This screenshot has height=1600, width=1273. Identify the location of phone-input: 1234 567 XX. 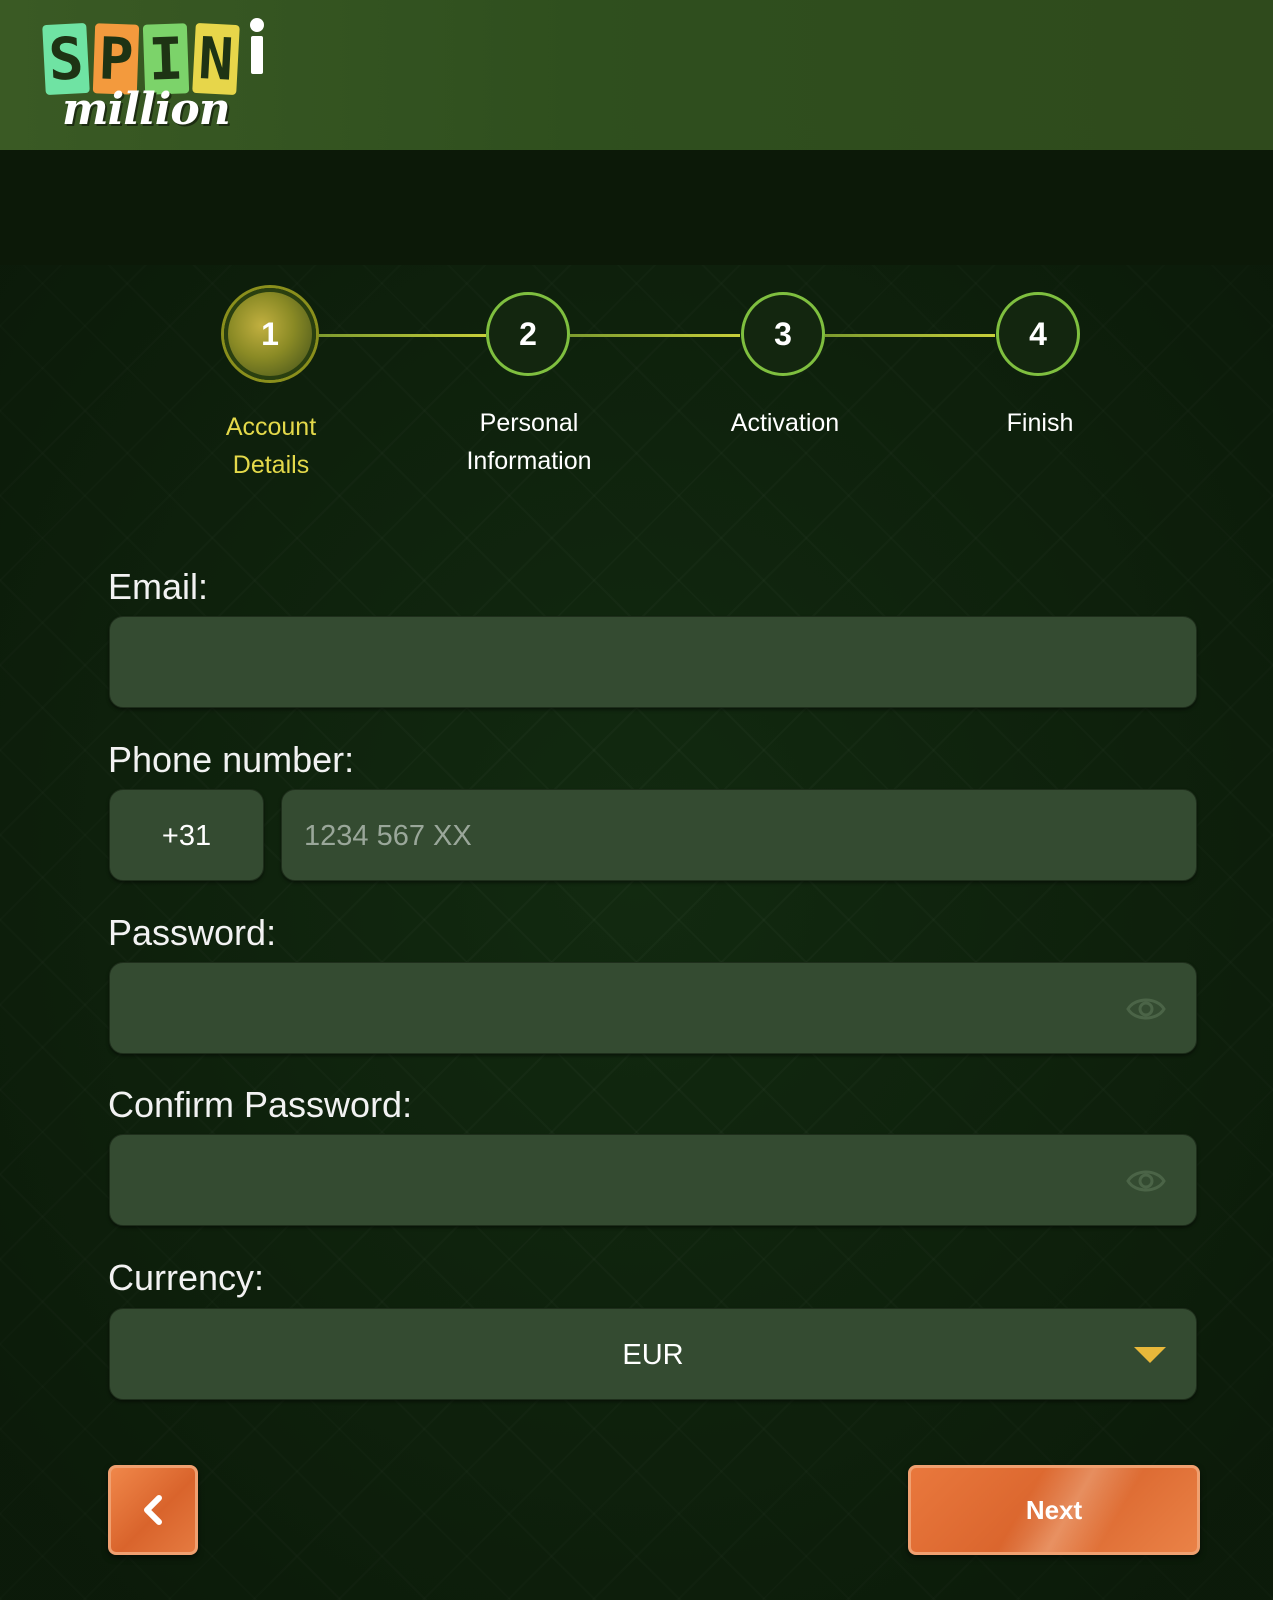
(739, 835).